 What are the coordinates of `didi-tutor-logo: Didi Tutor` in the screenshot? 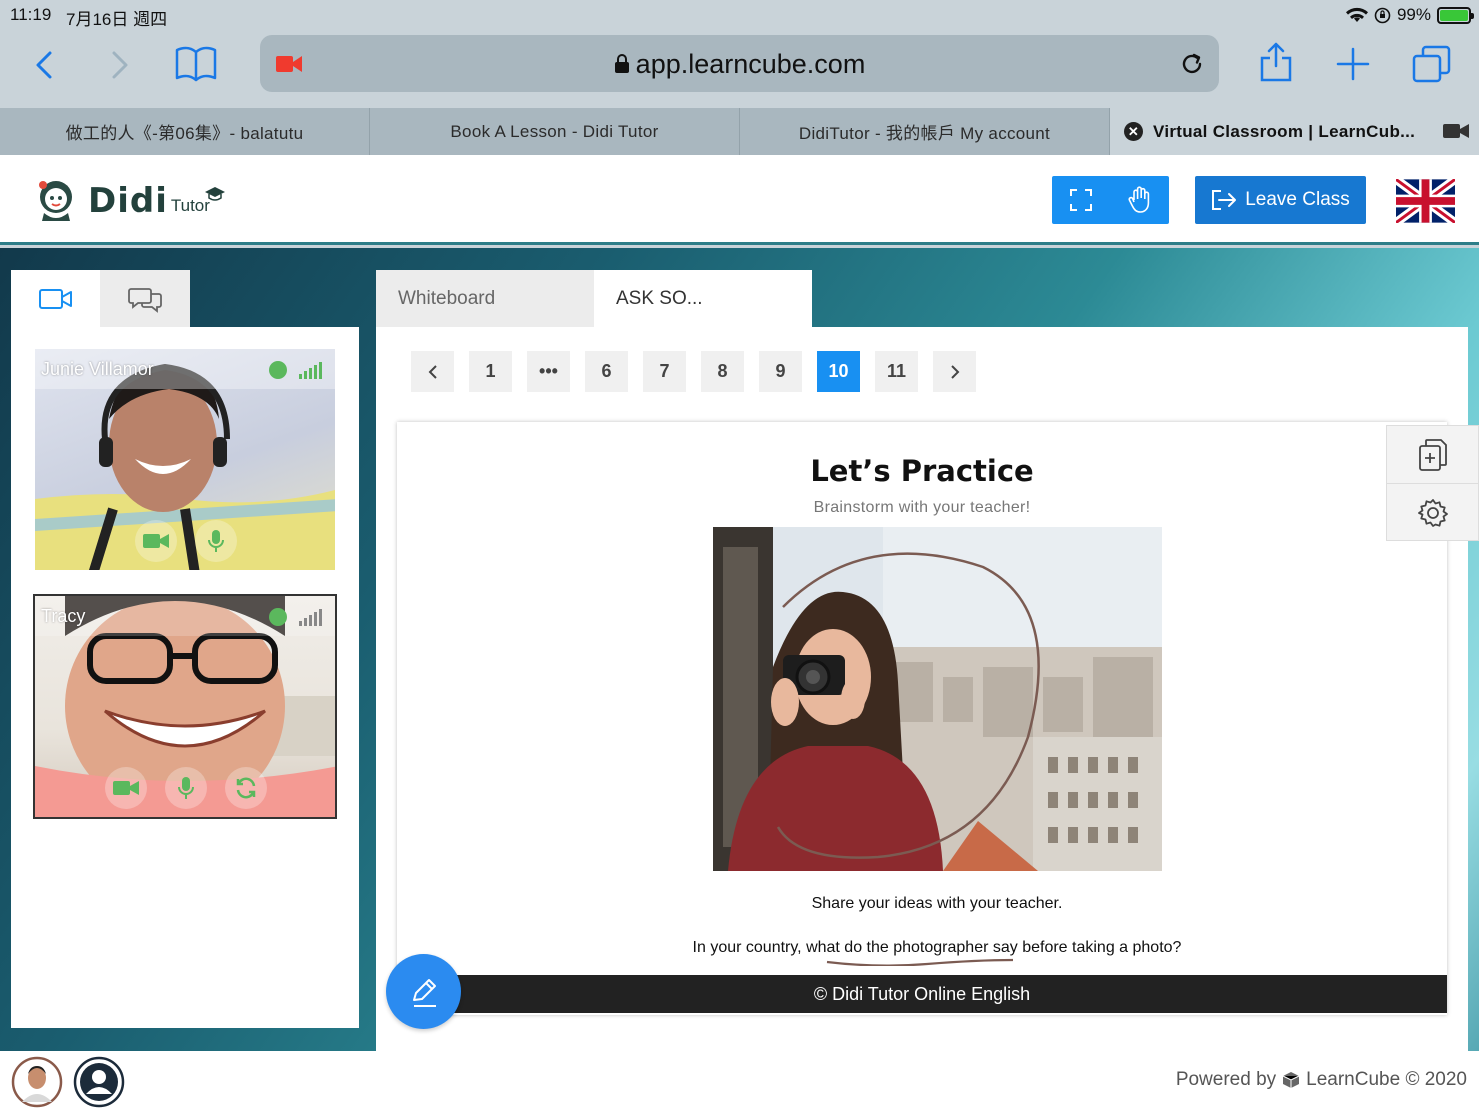 It's located at (130, 201).